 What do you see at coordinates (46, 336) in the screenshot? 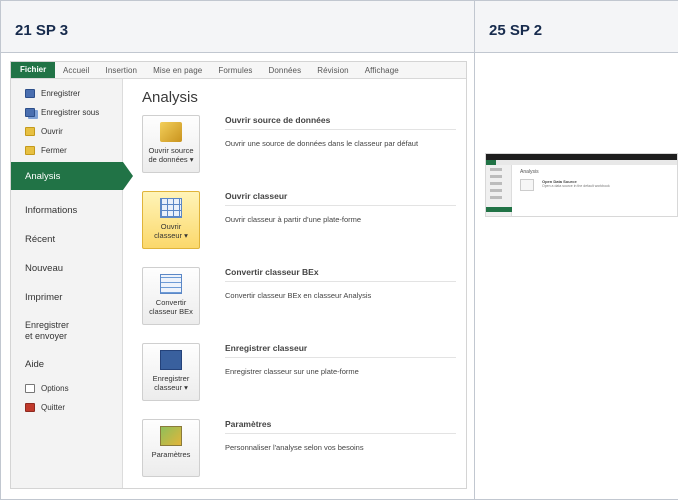
I see `nav-save-send-line2: et envoyer` at bounding box center [46, 336].